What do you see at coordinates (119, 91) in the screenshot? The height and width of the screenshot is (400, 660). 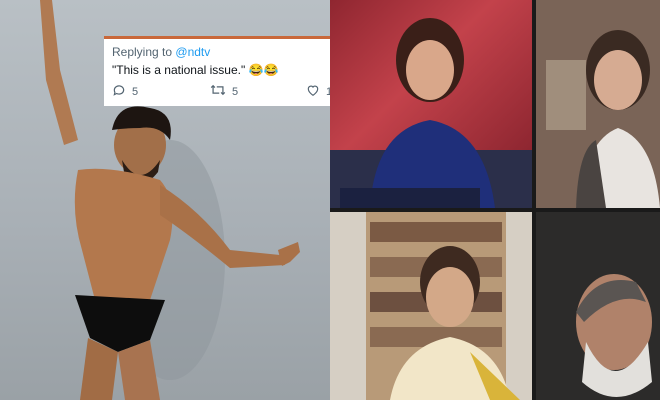 I see `reply-icon` at bounding box center [119, 91].